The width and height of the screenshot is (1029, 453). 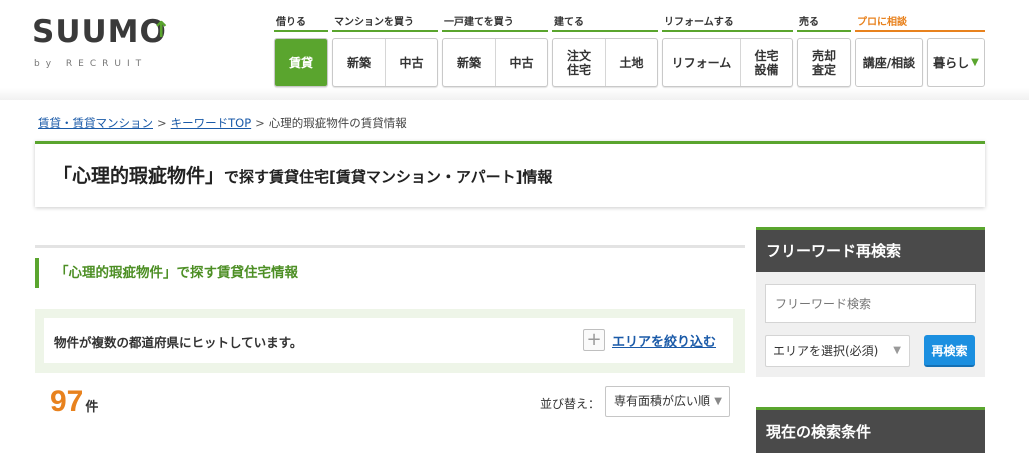 I want to click on narrow-area-link: + エリアを絞り込む, so click(x=649, y=340).